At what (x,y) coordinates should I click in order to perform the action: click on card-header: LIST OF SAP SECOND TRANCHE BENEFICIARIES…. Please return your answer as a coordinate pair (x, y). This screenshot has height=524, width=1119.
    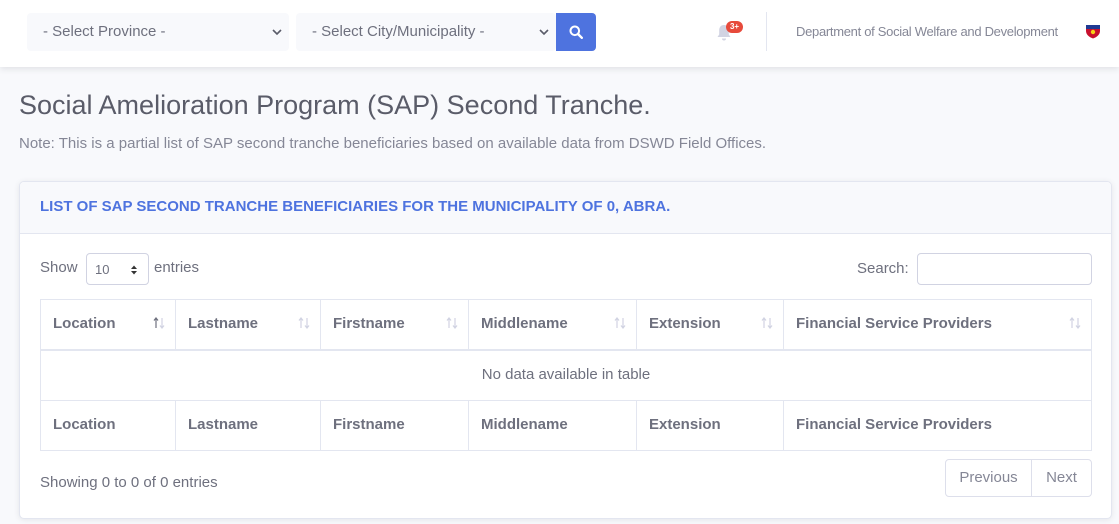
    Looking at the image, I should click on (565, 208).